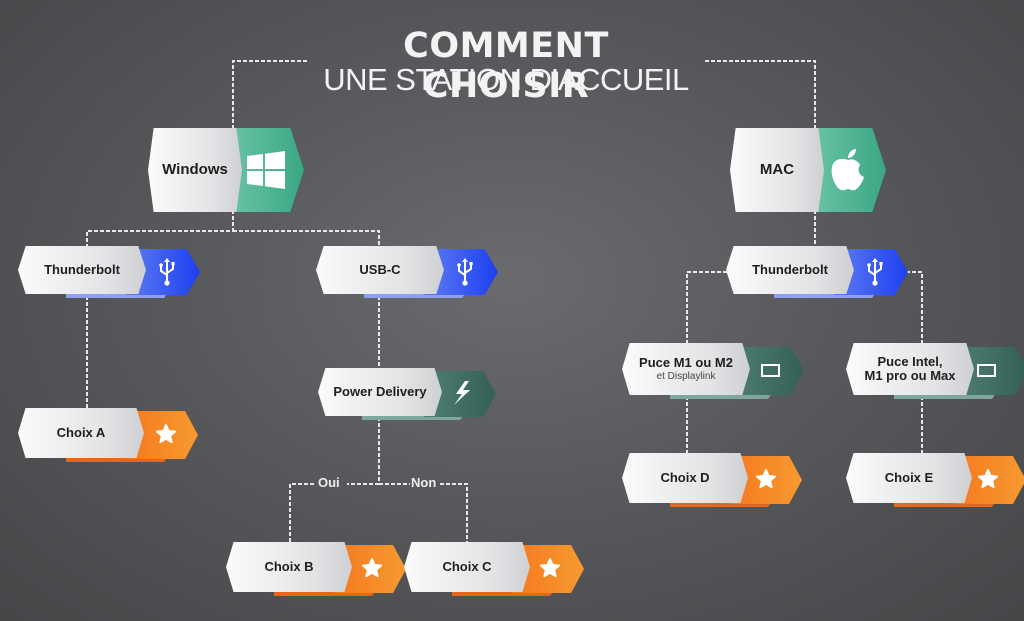  I want to click on choice-c: Choix C, so click(494, 569).